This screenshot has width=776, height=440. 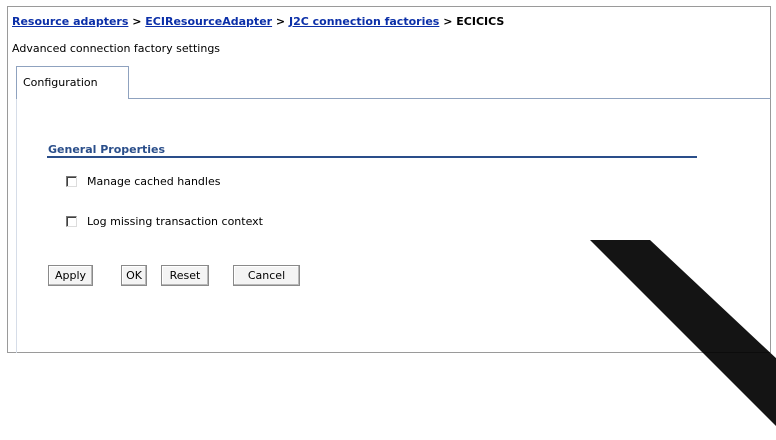 I want to click on manage-cached-handles-label: Manage cached handles, so click(x=154, y=181).